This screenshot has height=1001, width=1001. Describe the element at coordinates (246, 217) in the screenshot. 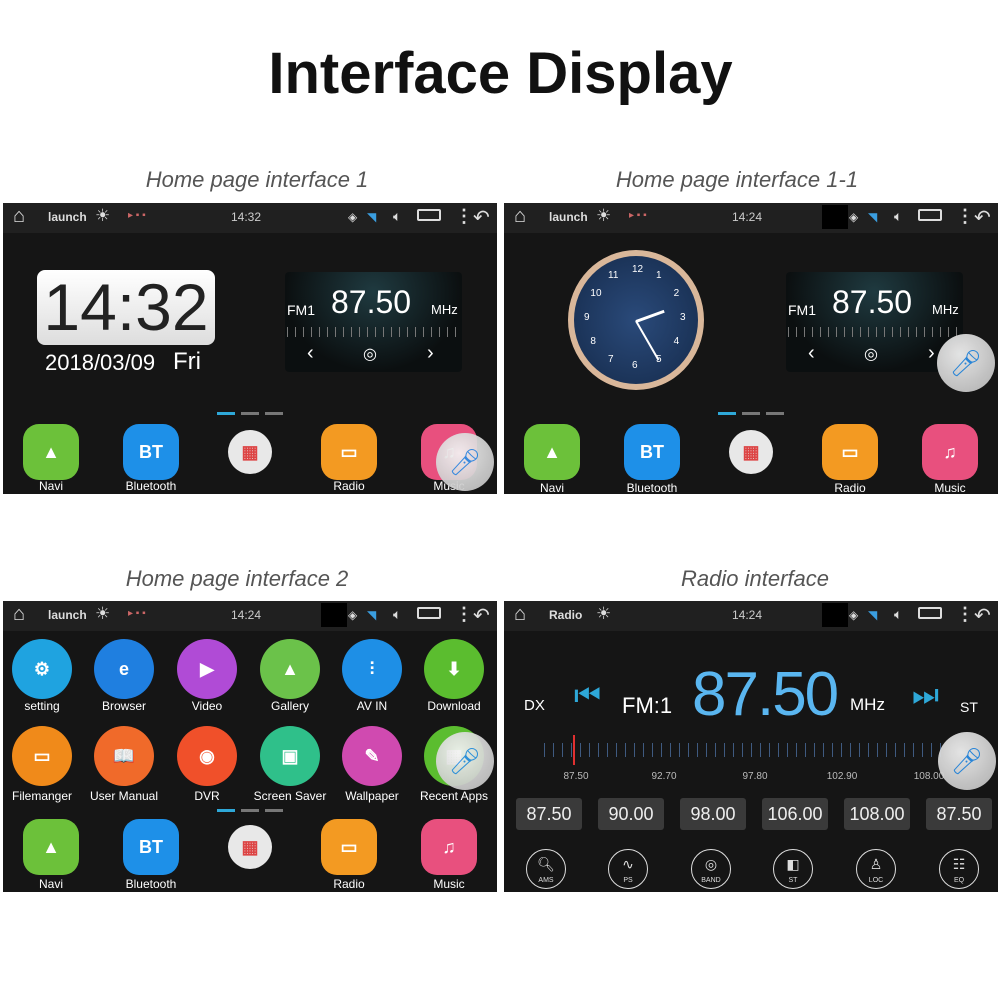

I see `status-time: 14:32` at that location.